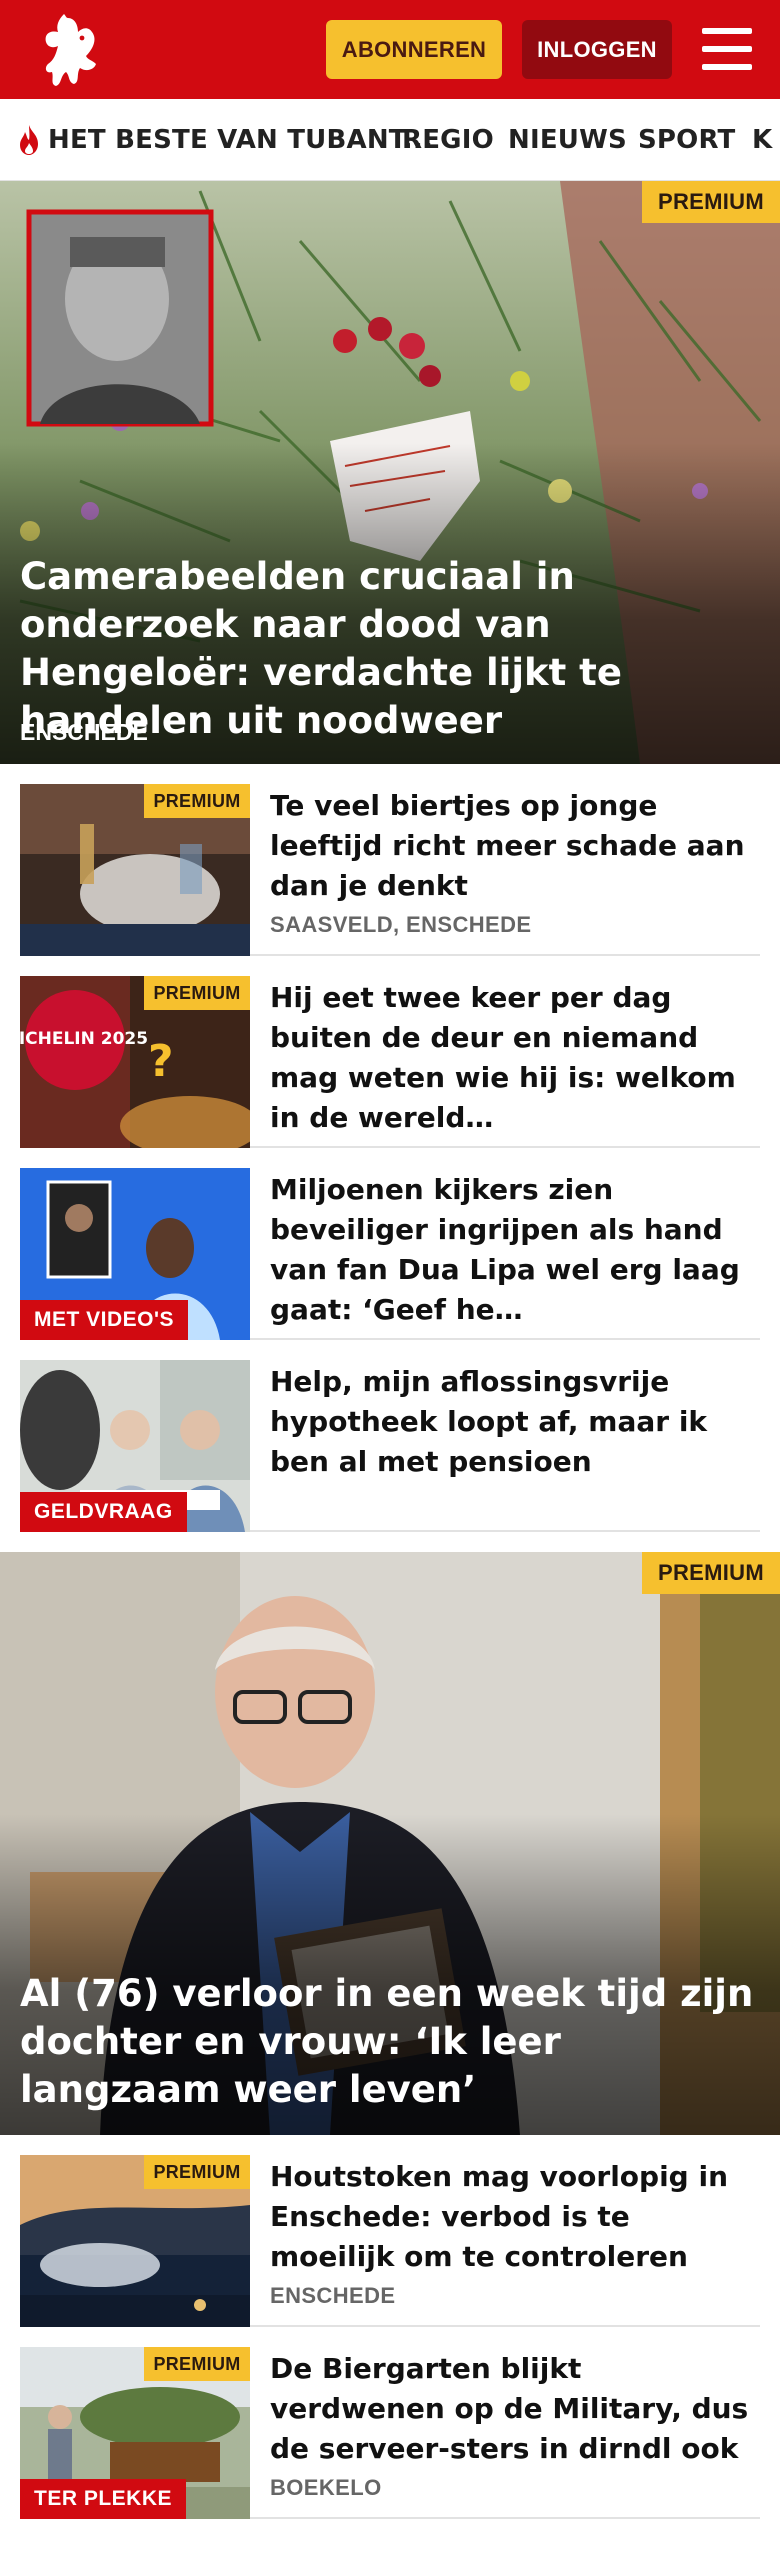  Describe the element at coordinates (103, 1512) in the screenshot. I see `category-label: GELDVRAAG` at that location.